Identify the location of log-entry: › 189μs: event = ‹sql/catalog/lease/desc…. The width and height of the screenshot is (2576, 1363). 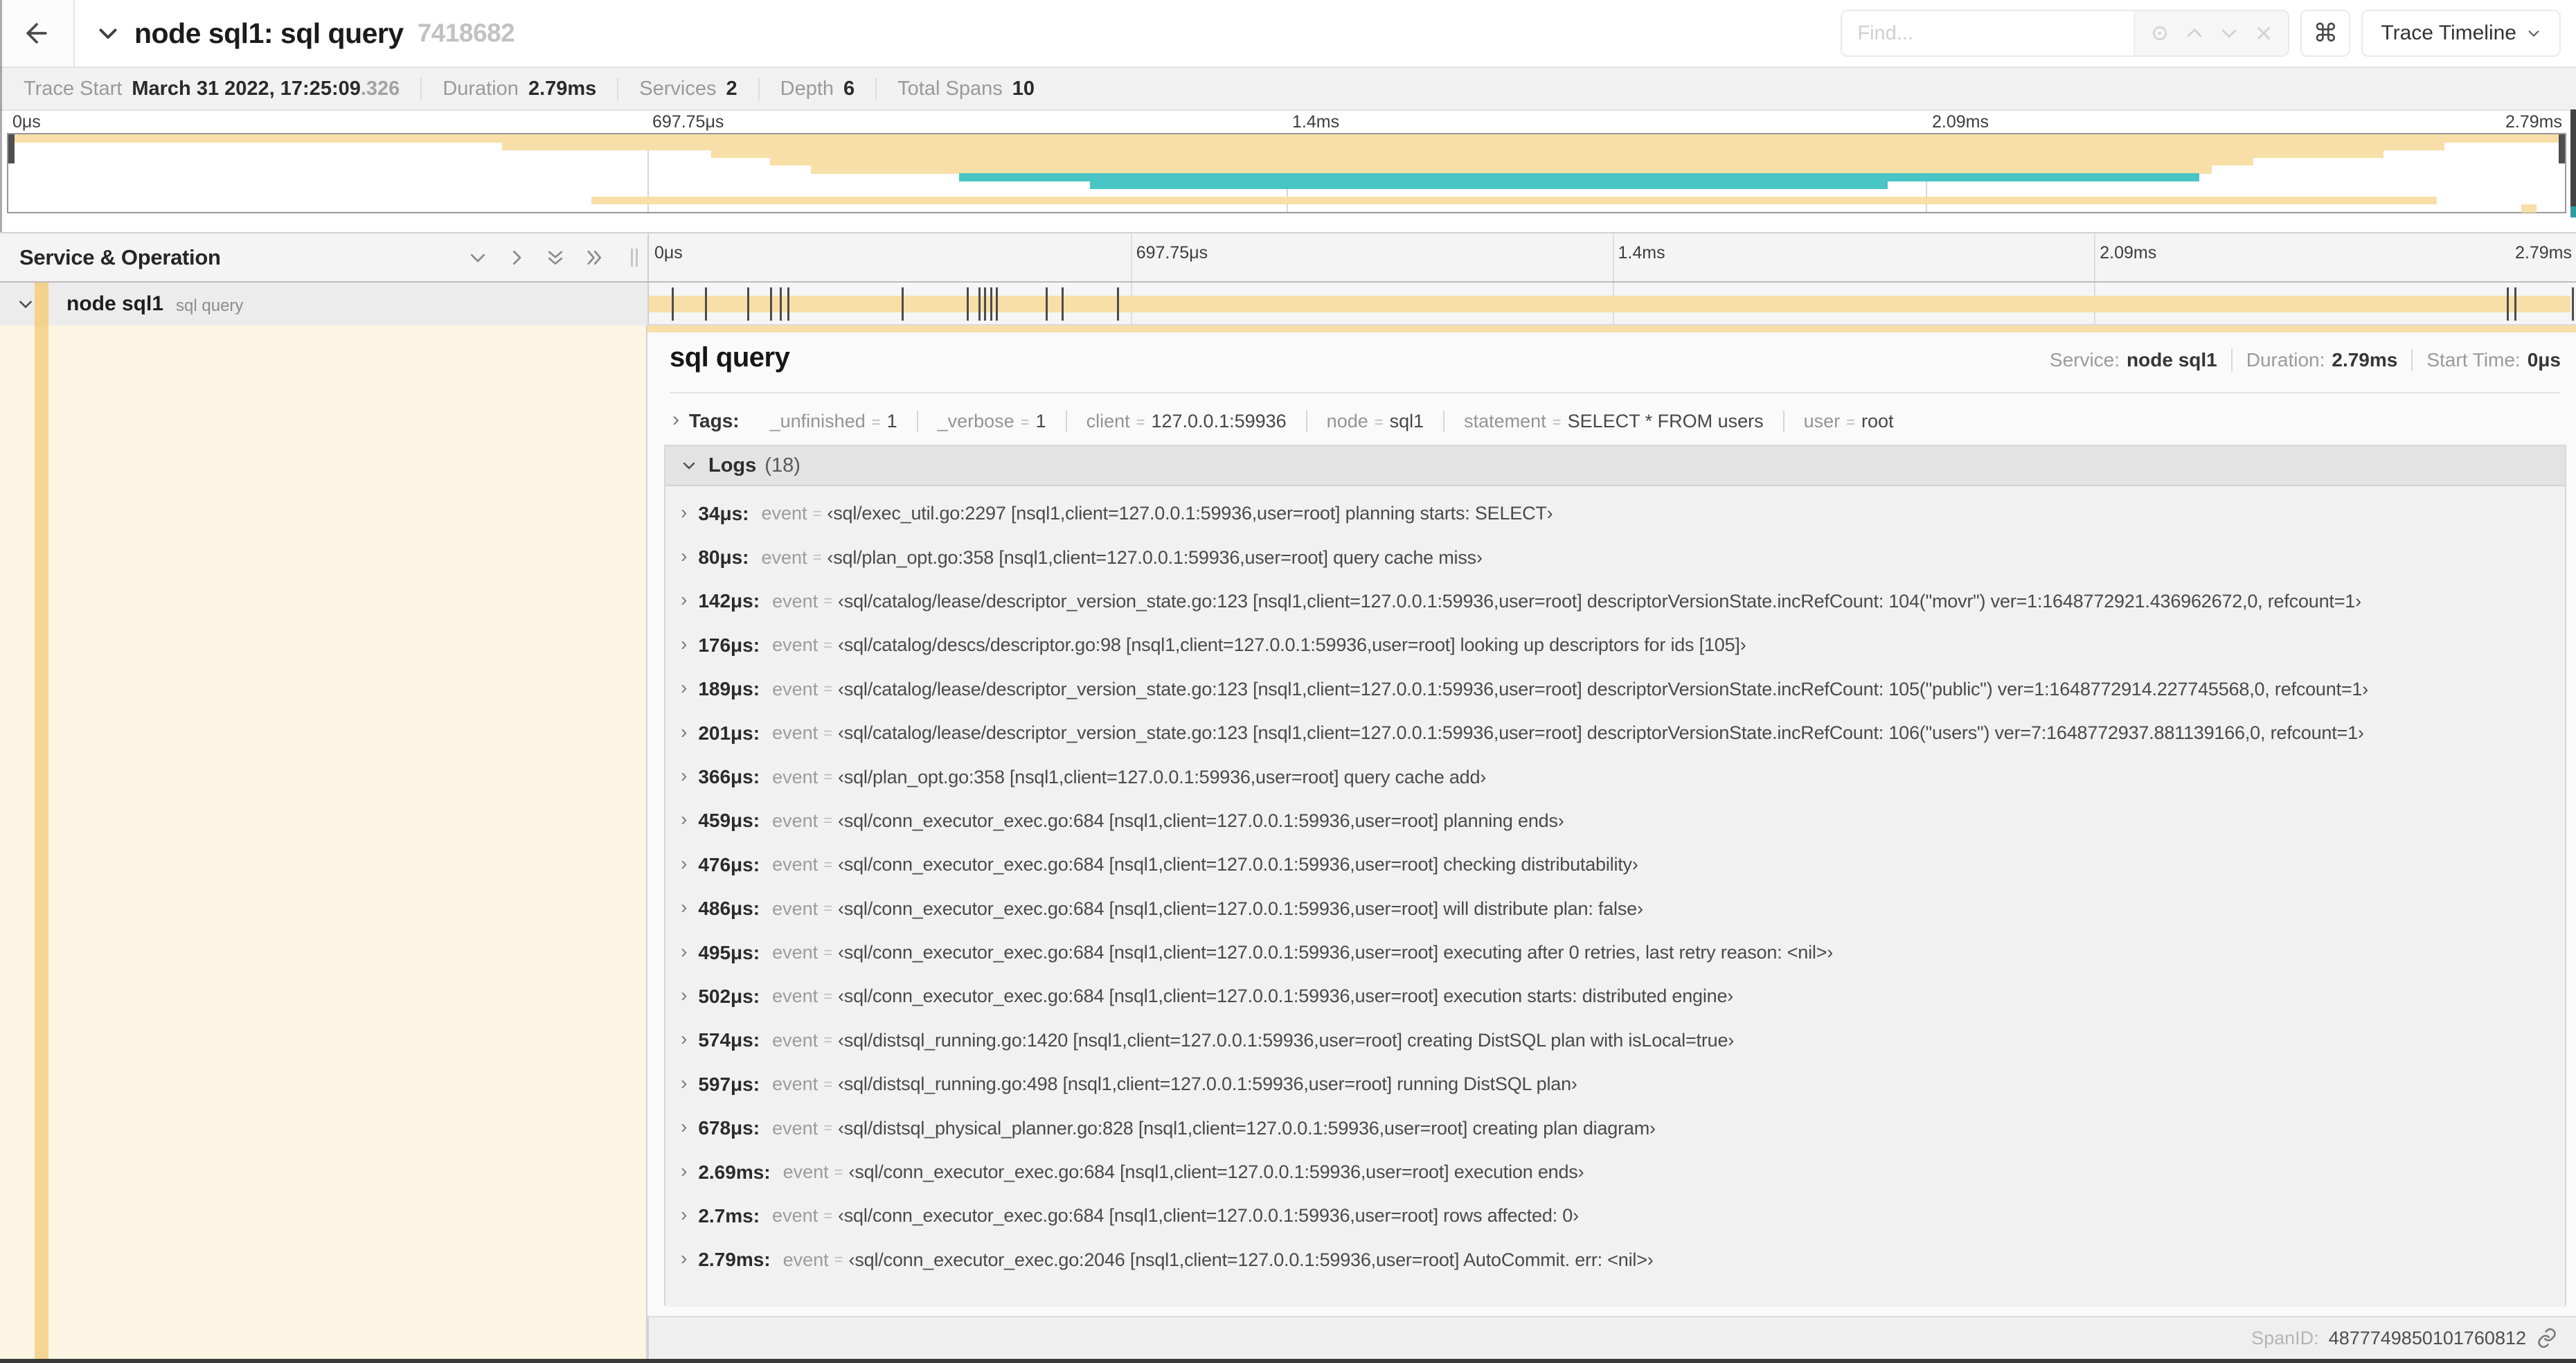
(1615, 690).